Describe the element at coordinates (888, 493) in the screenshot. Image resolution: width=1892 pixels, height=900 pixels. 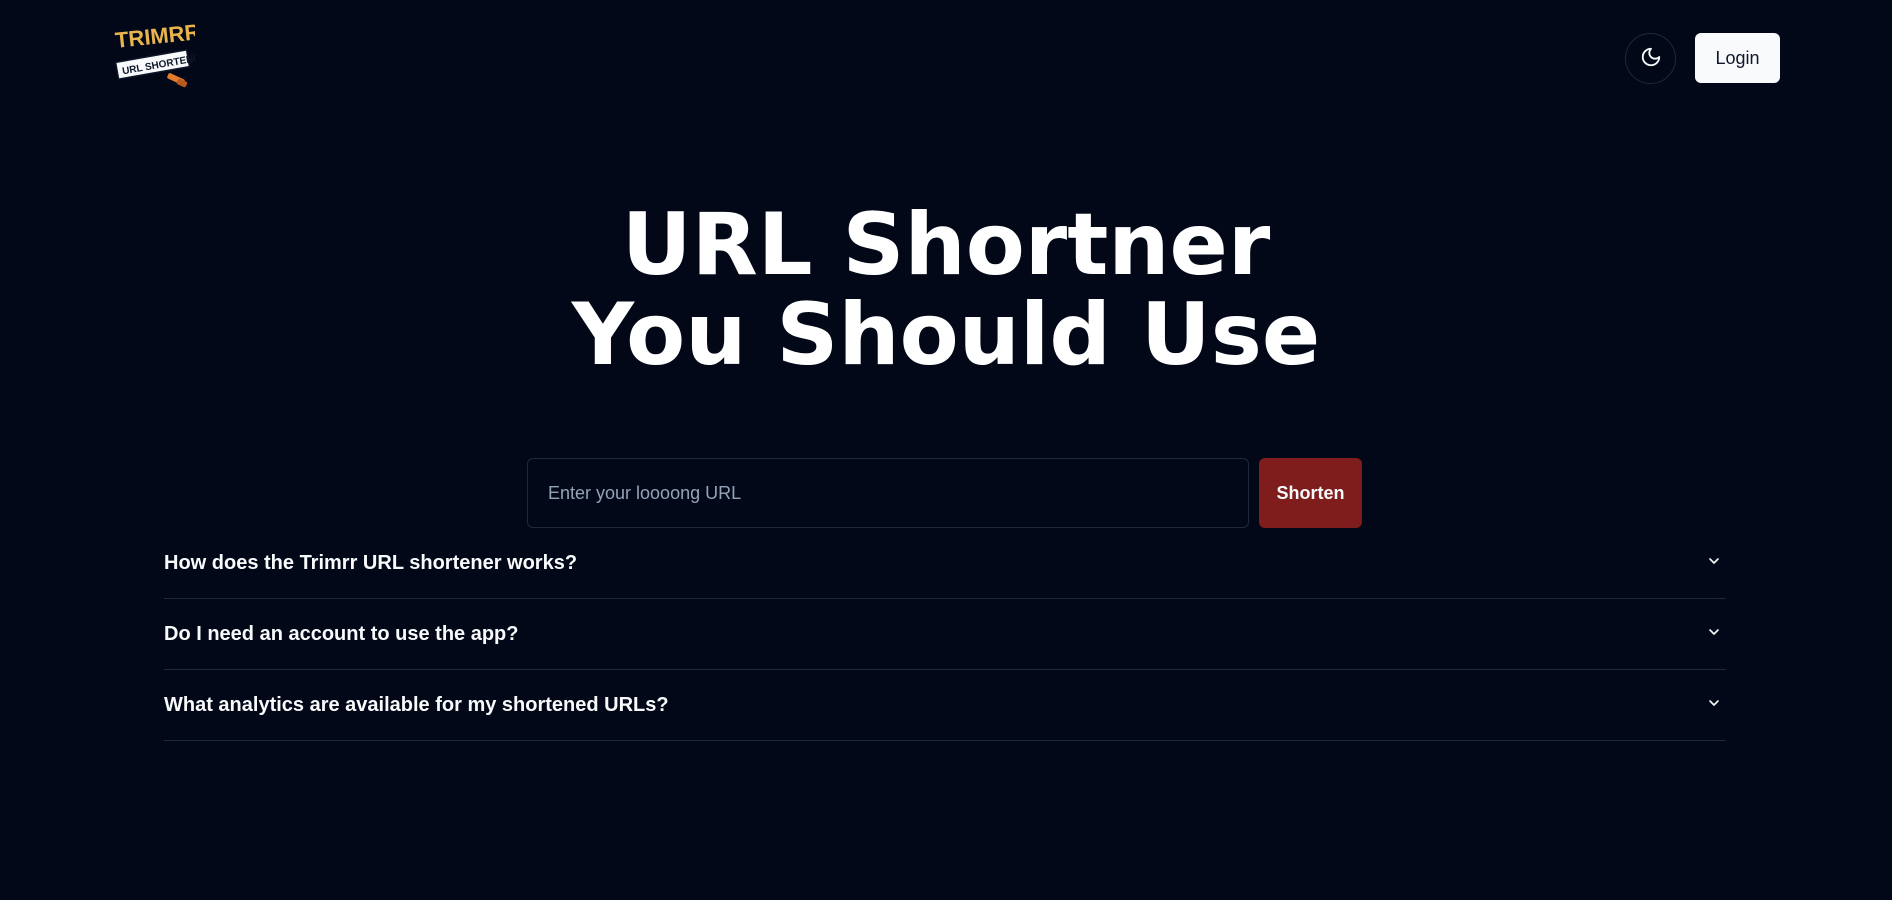
I see `url-input` at that location.